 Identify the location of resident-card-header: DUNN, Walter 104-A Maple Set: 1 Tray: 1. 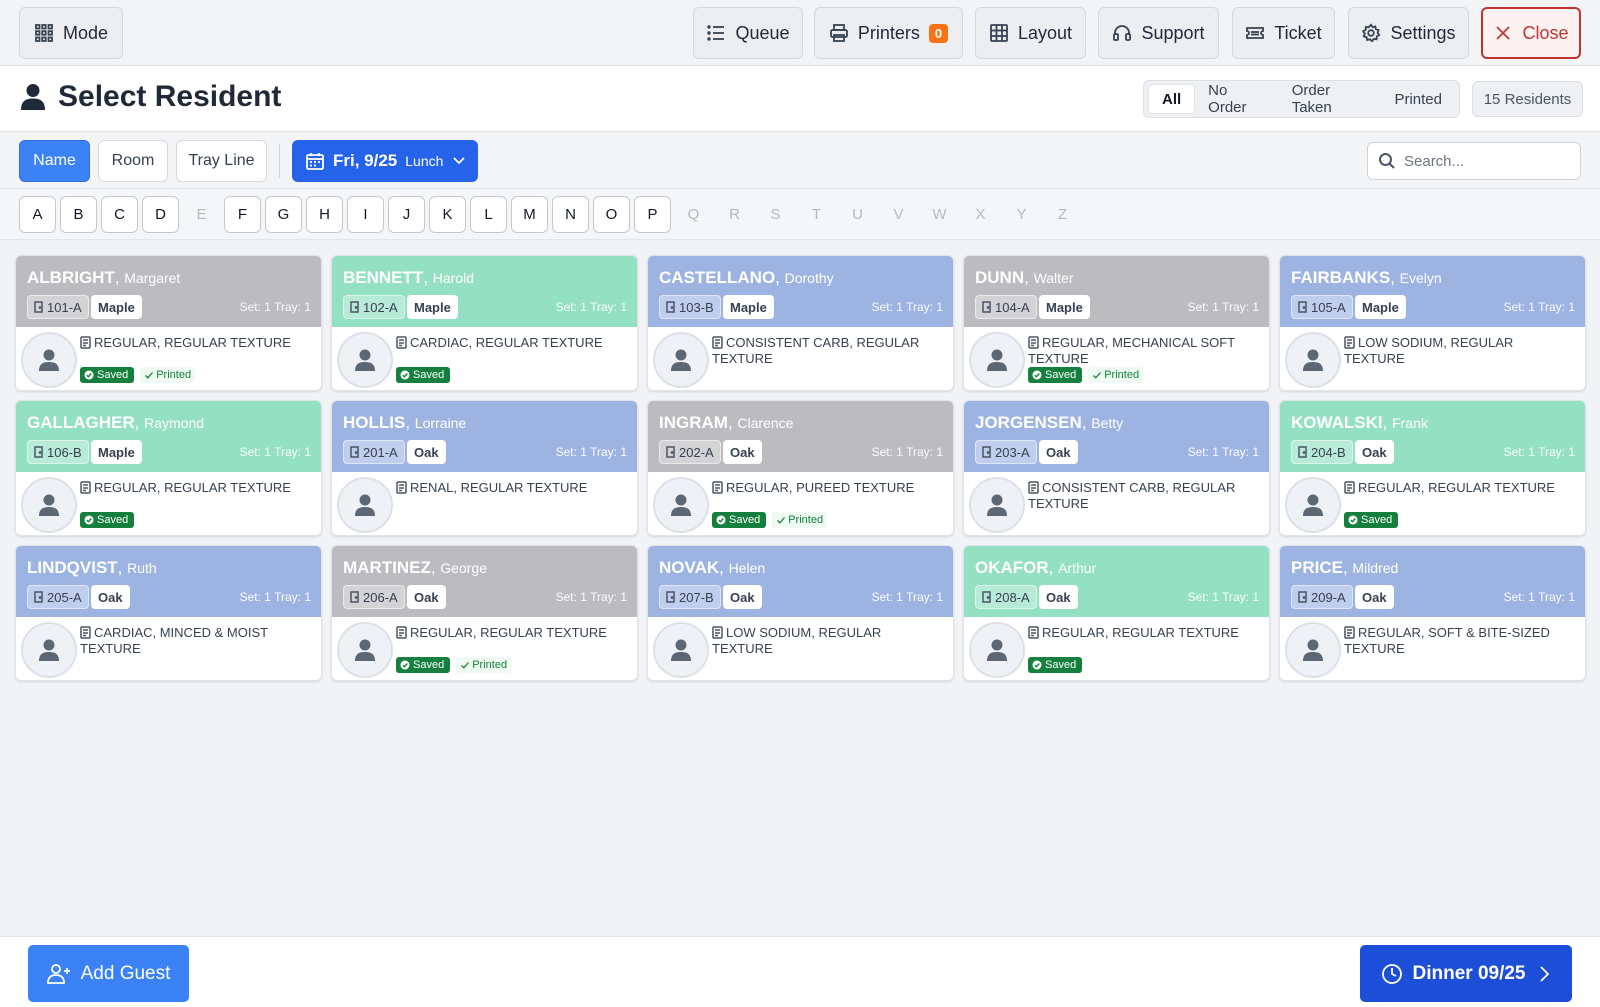
(1116, 291).